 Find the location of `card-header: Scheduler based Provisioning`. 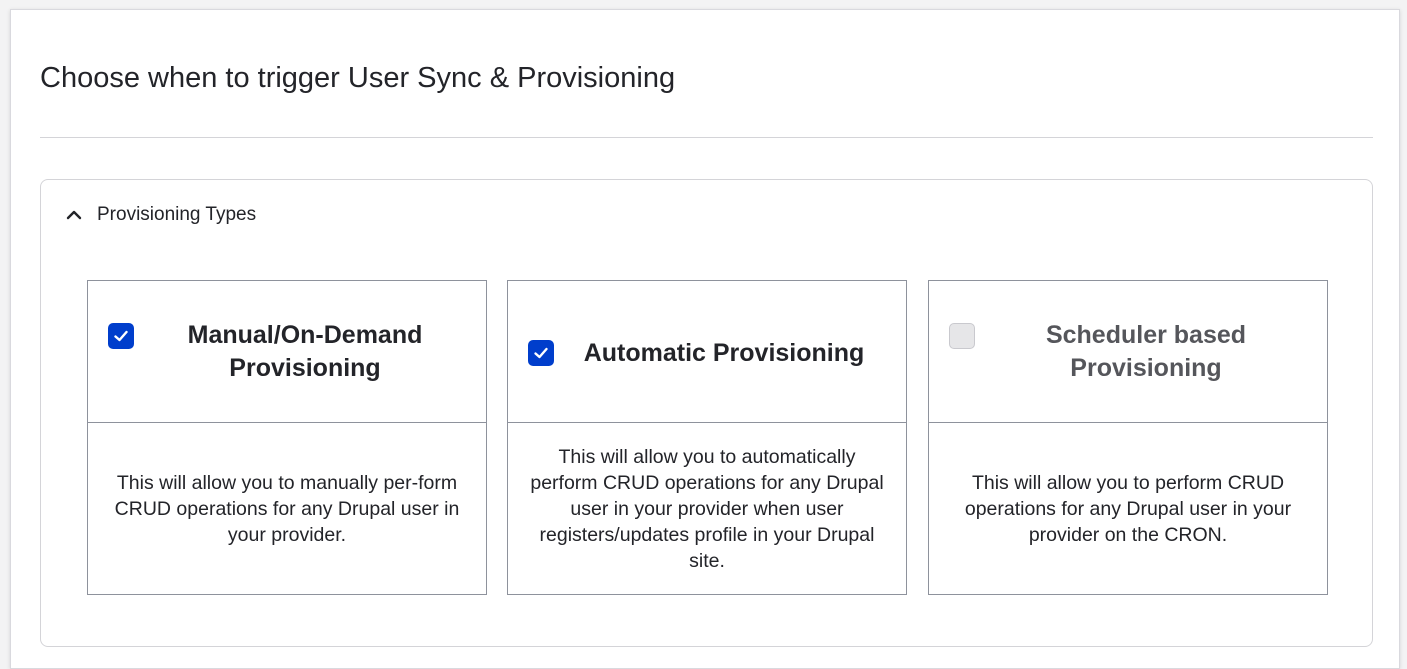

card-header: Scheduler based Provisioning is located at coordinates (1128, 352).